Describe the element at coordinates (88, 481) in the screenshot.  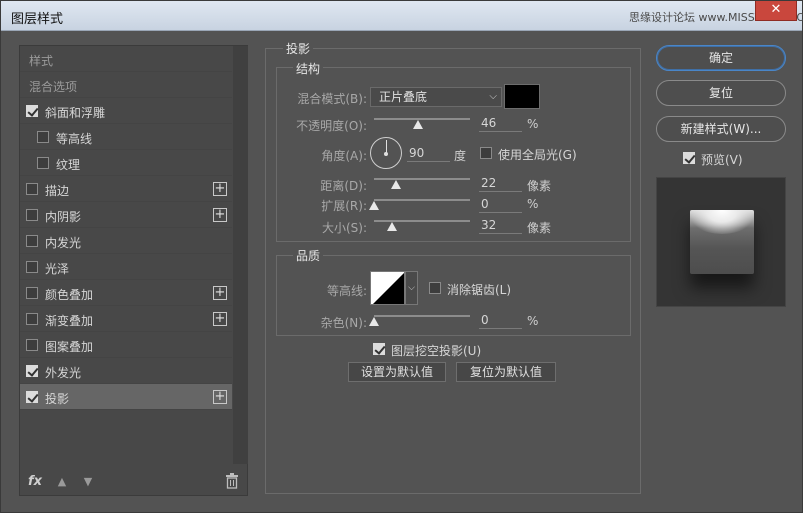
I see `move-down-icon: ▼` at that location.